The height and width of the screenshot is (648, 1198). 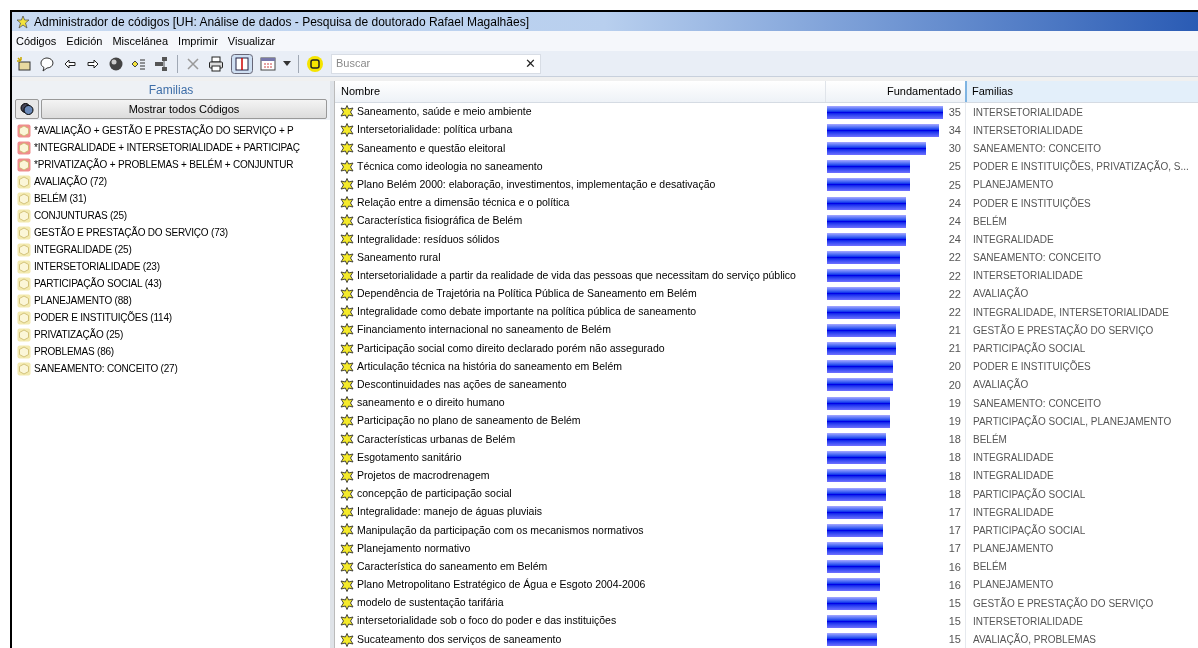 I want to click on family-item: SANEAMENTO: CONCEITO (27), so click(x=106, y=368).